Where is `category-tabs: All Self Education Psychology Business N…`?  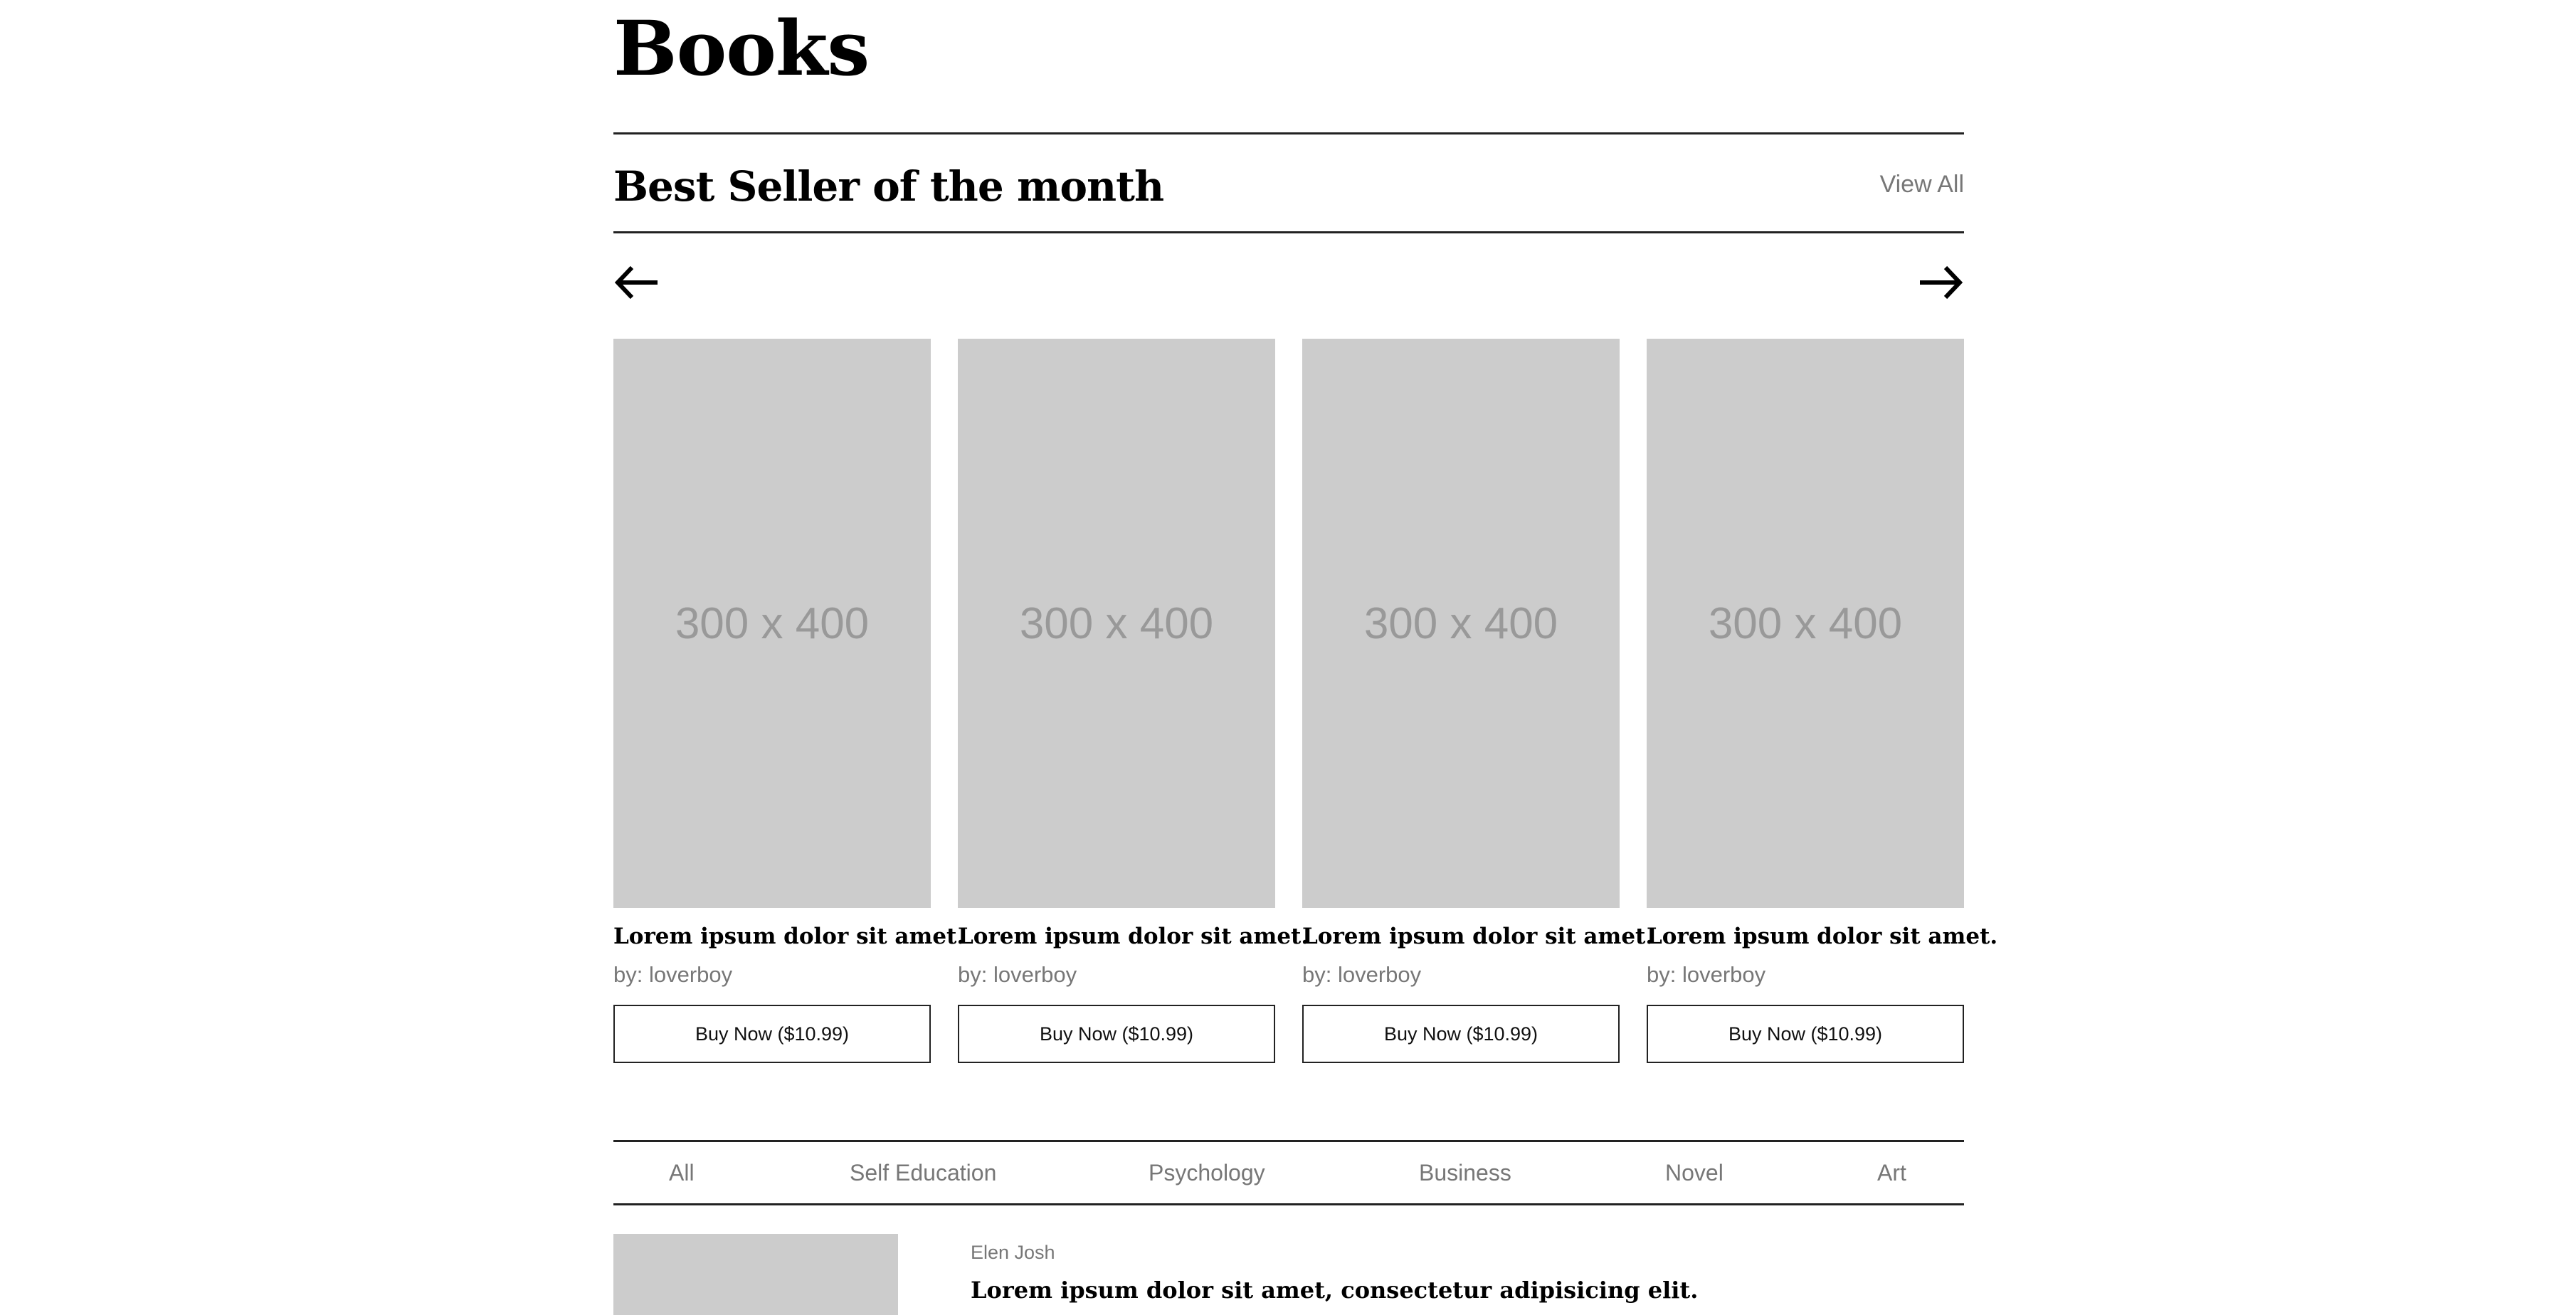 category-tabs: All Self Education Psychology Business N… is located at coordinates (1289, 1172).